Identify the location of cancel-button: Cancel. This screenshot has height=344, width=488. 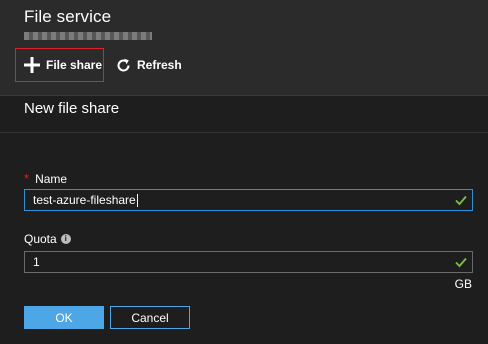
(150, 317).